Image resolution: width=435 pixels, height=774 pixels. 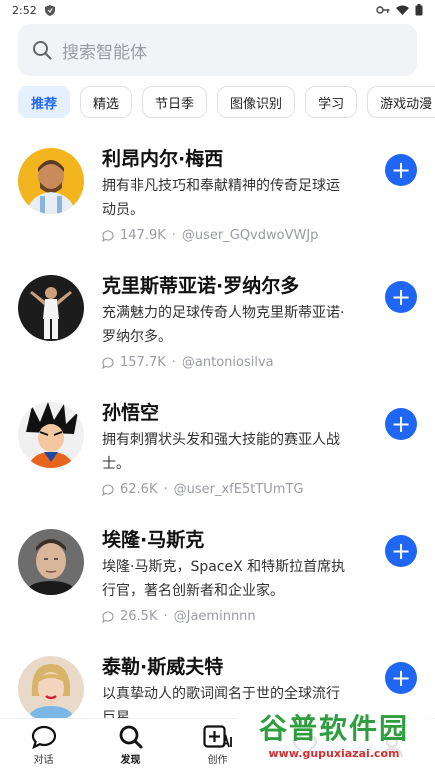 I want to click on agent-meta: 157.7K · @antoniosilva, so click(x=237, y=362).